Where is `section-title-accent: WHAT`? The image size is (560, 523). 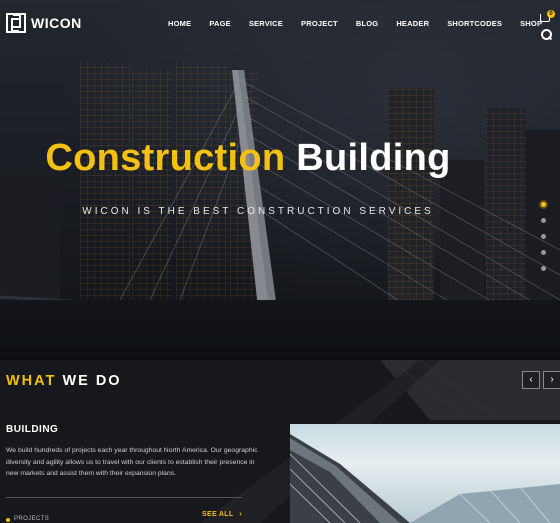
section-title-accent: WHAT is located at coordinates (31, 381).